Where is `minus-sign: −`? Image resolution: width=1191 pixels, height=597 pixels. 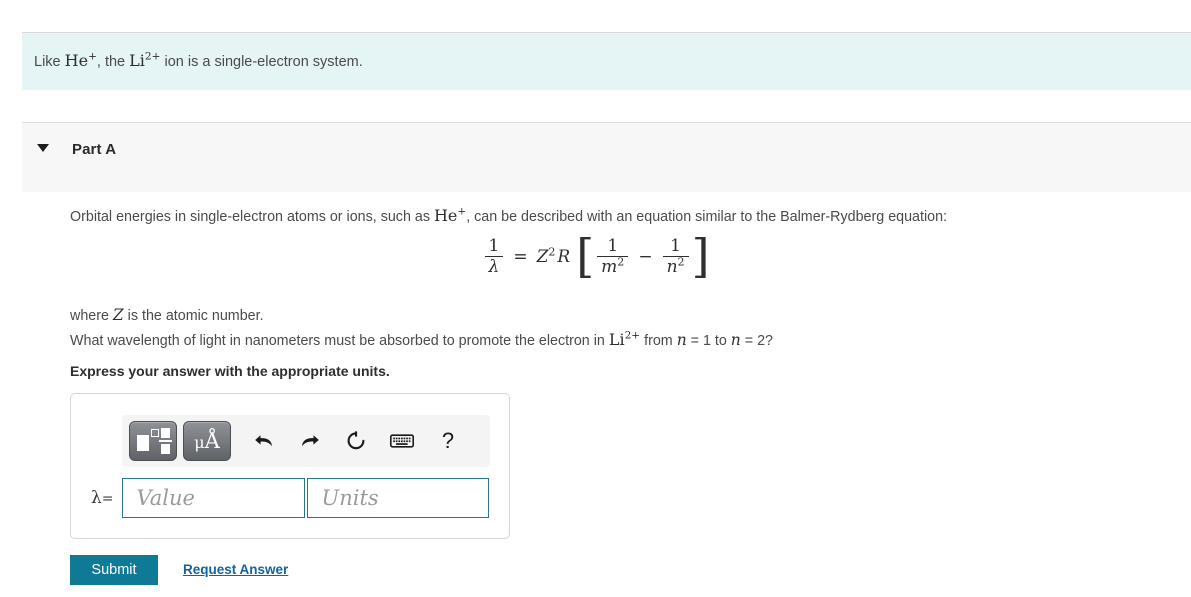
minus-sign: − is located at coordinates (645, 256).